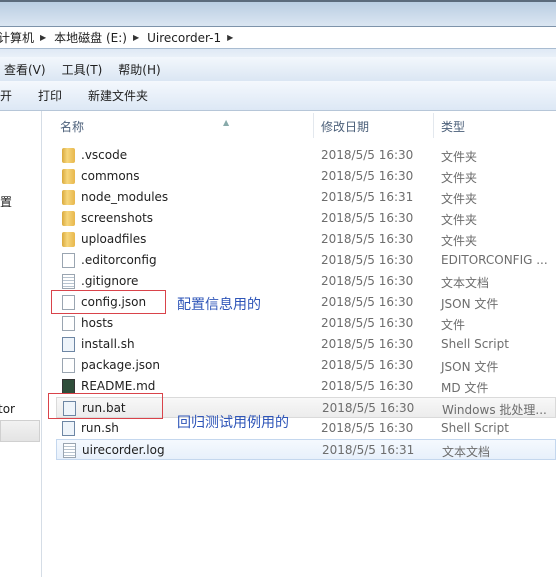 This screenshot has width=556, height=577. I want to click on file-row: install.sh 2018/5/5 16:30 Shell Script, so click(306, 344).